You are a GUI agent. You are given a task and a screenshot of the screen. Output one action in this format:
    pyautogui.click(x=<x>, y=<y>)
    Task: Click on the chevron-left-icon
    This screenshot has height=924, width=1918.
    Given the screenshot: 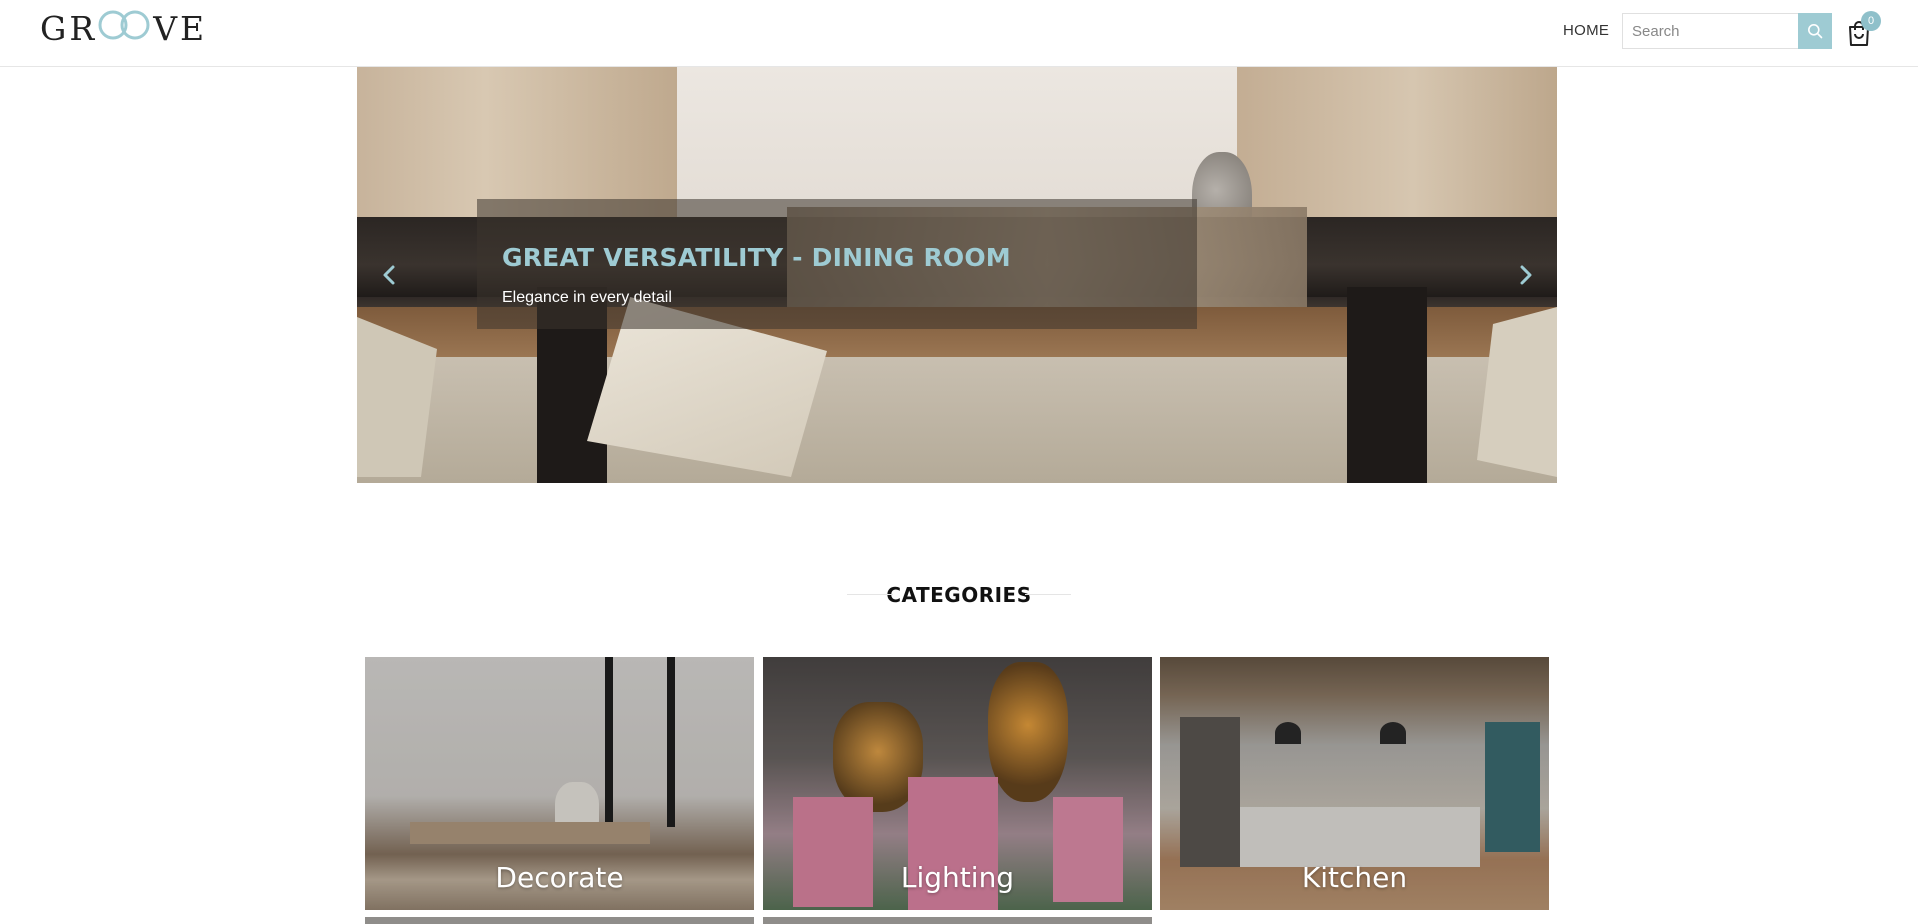 What is the action you would take?
    pyautogui.click(x=389, y=275)
    